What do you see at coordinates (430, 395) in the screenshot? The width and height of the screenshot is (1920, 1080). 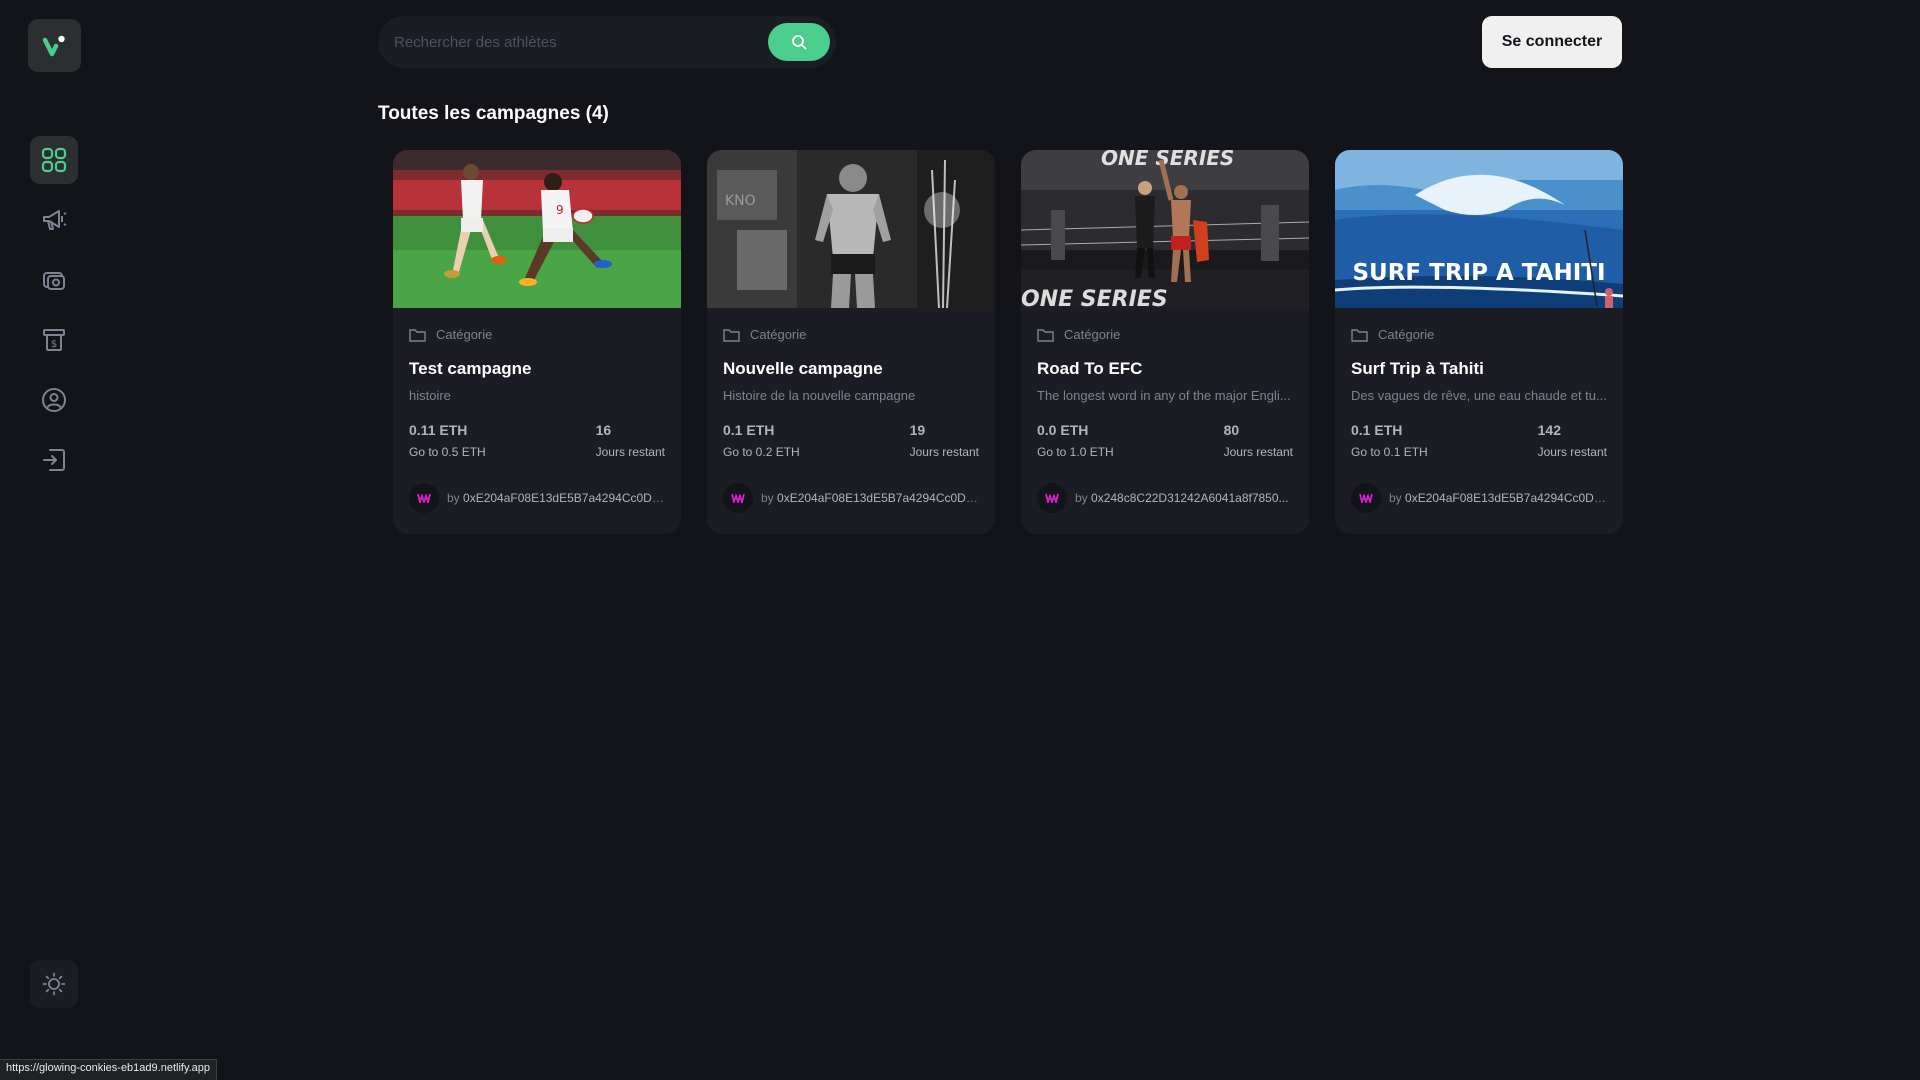 I see `card-description: histoire` at bounding box center [430, 395].